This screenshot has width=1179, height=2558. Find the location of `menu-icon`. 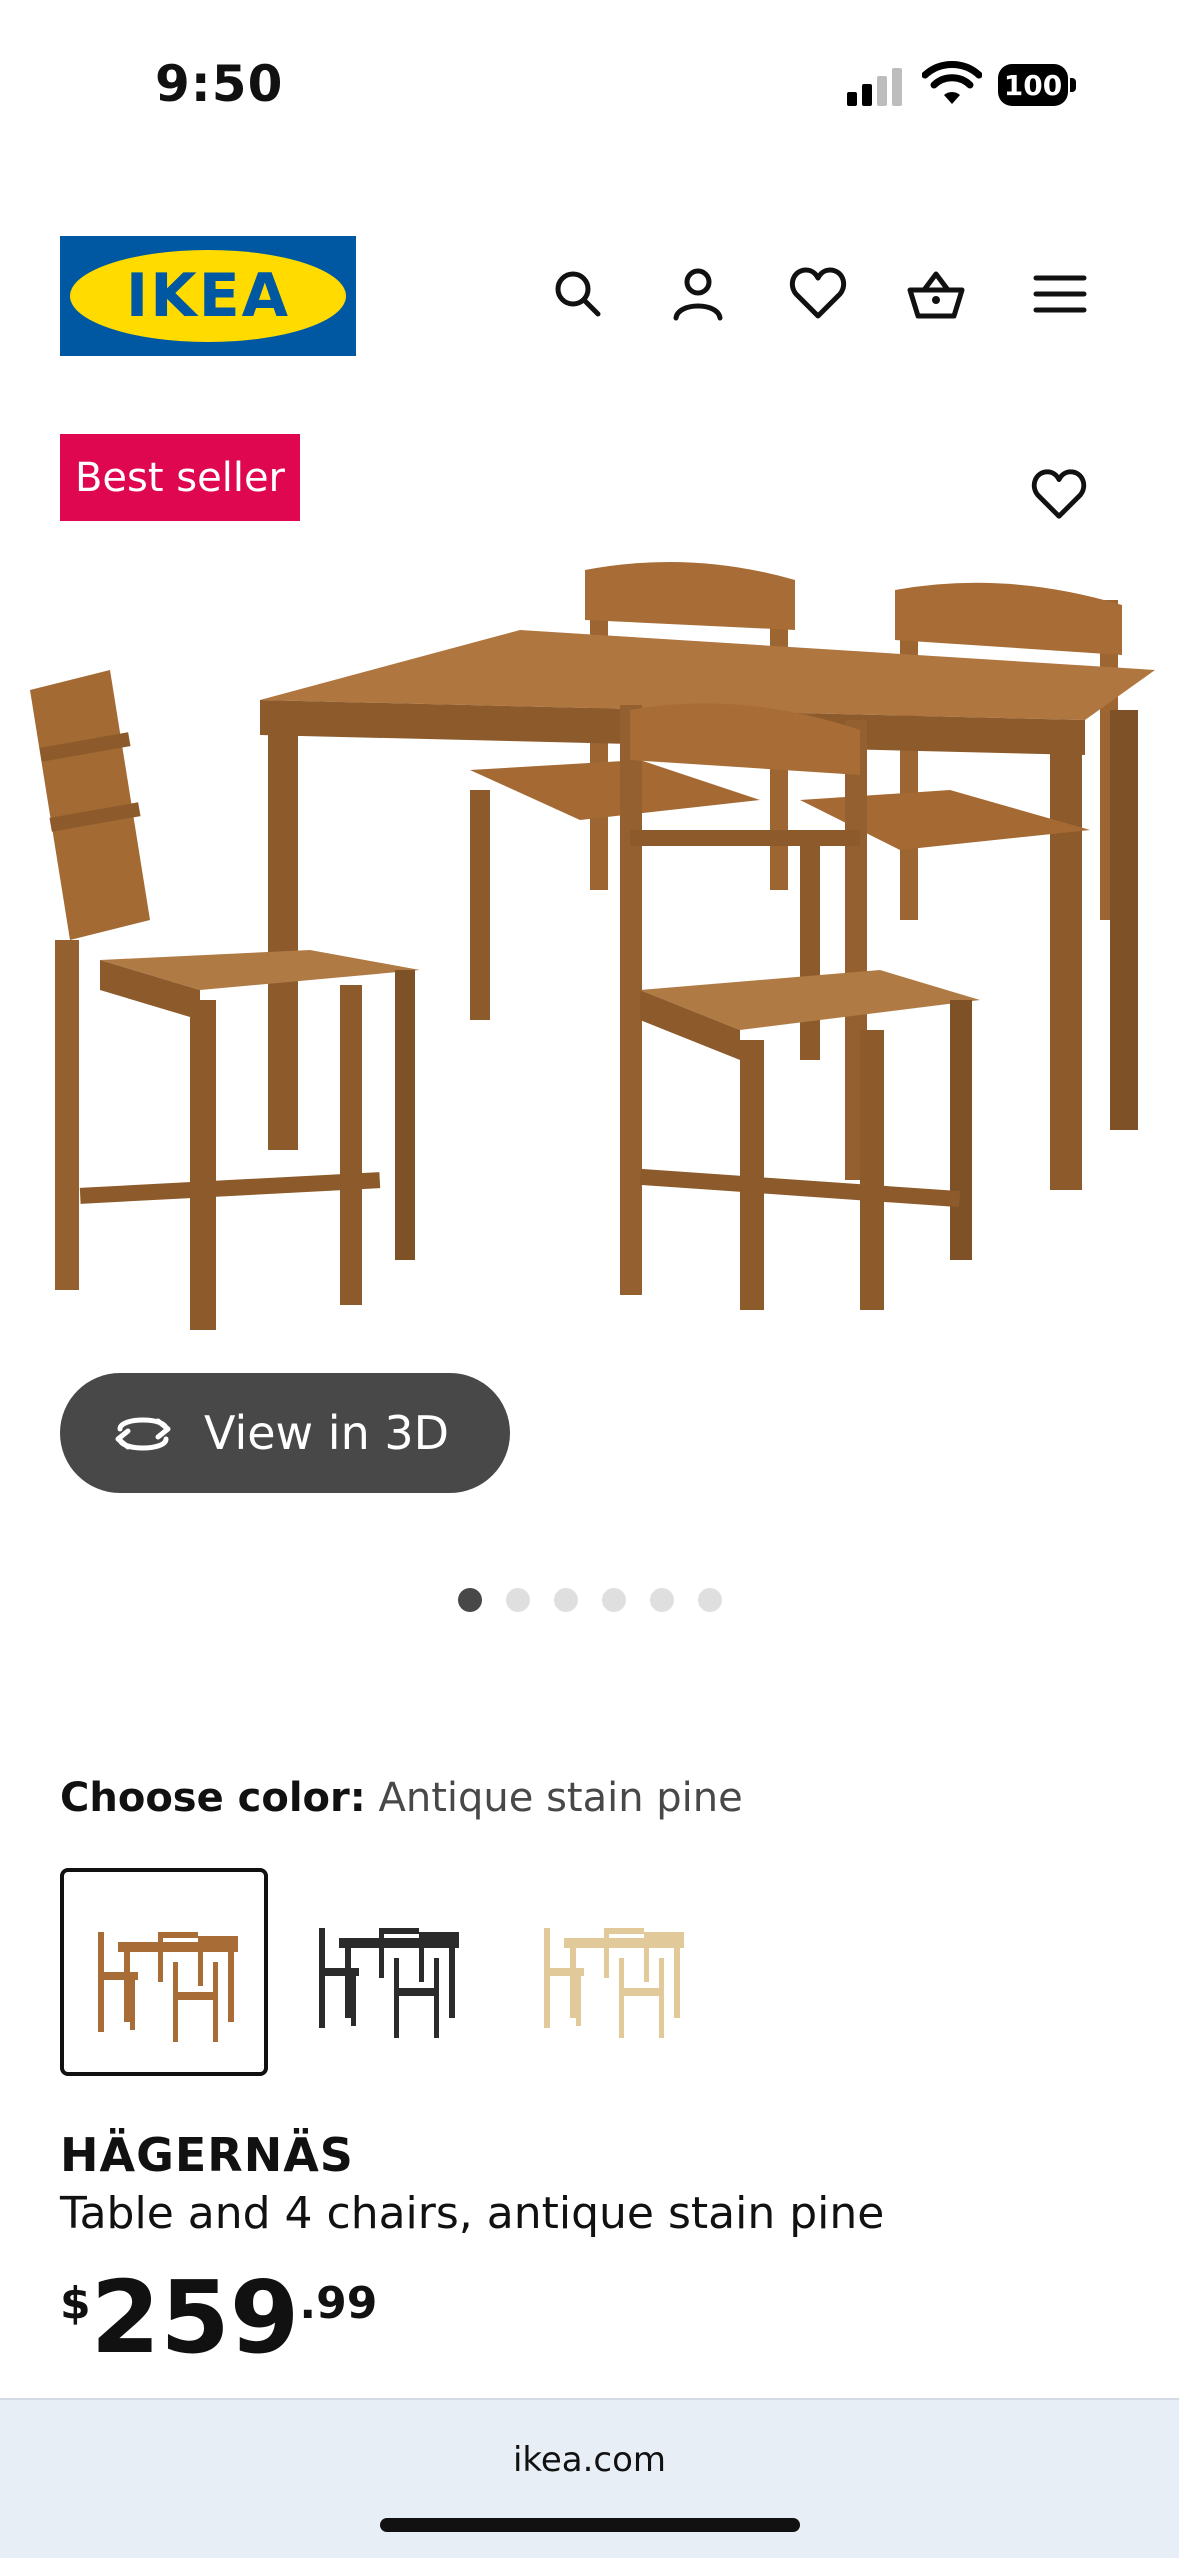

menu-icon is located at coordinates (1060, 294).